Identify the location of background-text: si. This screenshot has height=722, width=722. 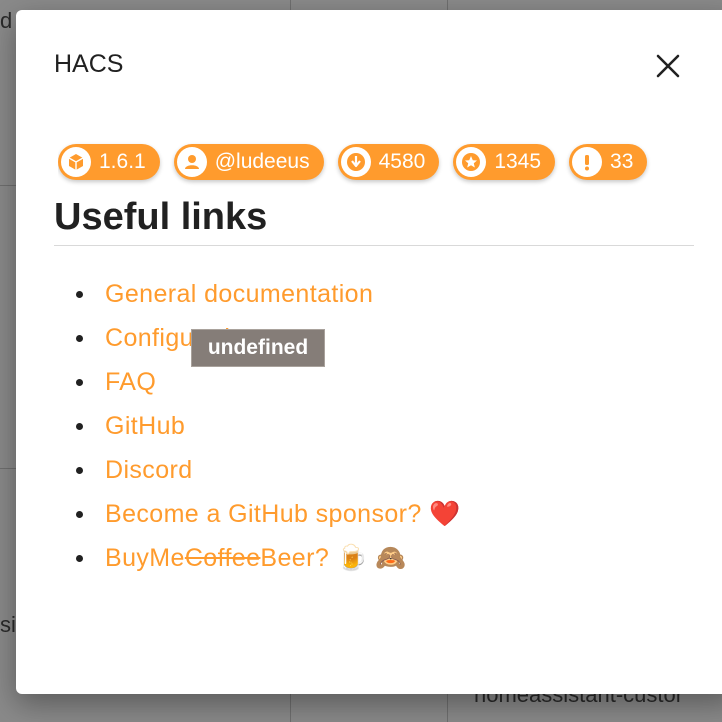
(8, 624).